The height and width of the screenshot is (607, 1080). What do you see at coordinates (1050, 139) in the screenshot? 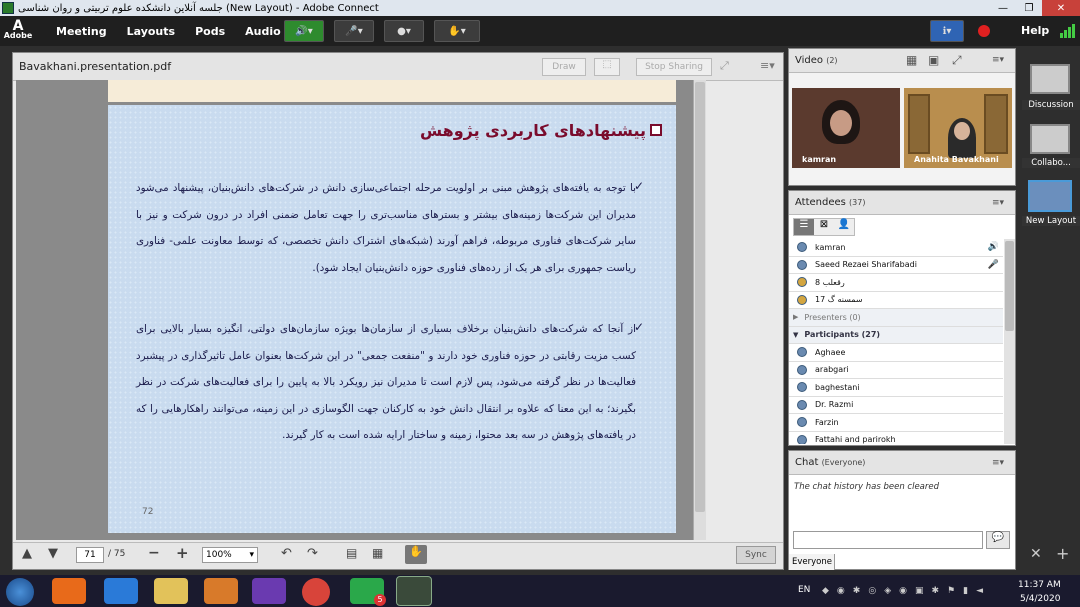
I see `layout-thumb-collaboration` at bounding box center [1050, 139].